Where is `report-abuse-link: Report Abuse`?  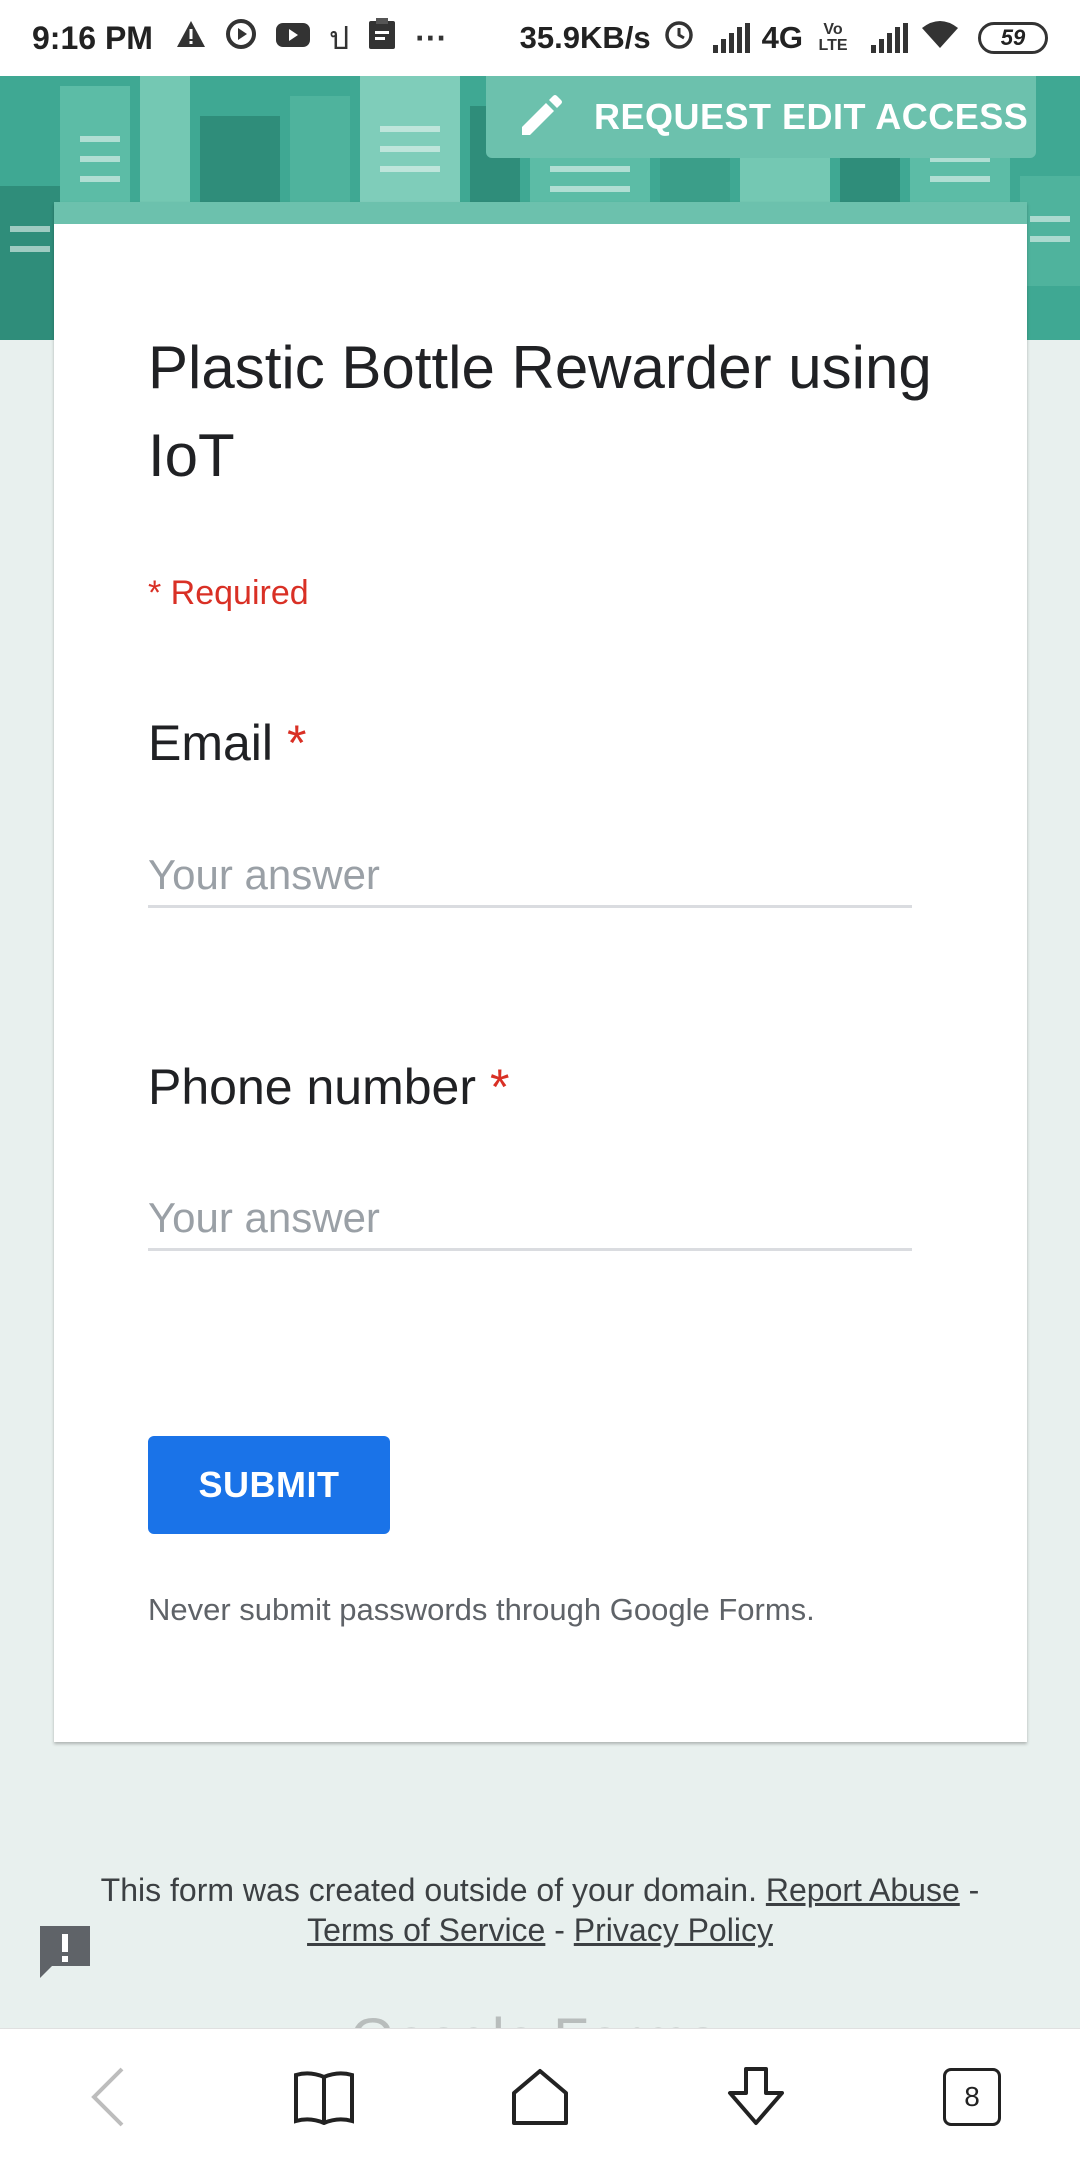 report-abuse-link: Report Abuse is located at coordinates (863, 1890).